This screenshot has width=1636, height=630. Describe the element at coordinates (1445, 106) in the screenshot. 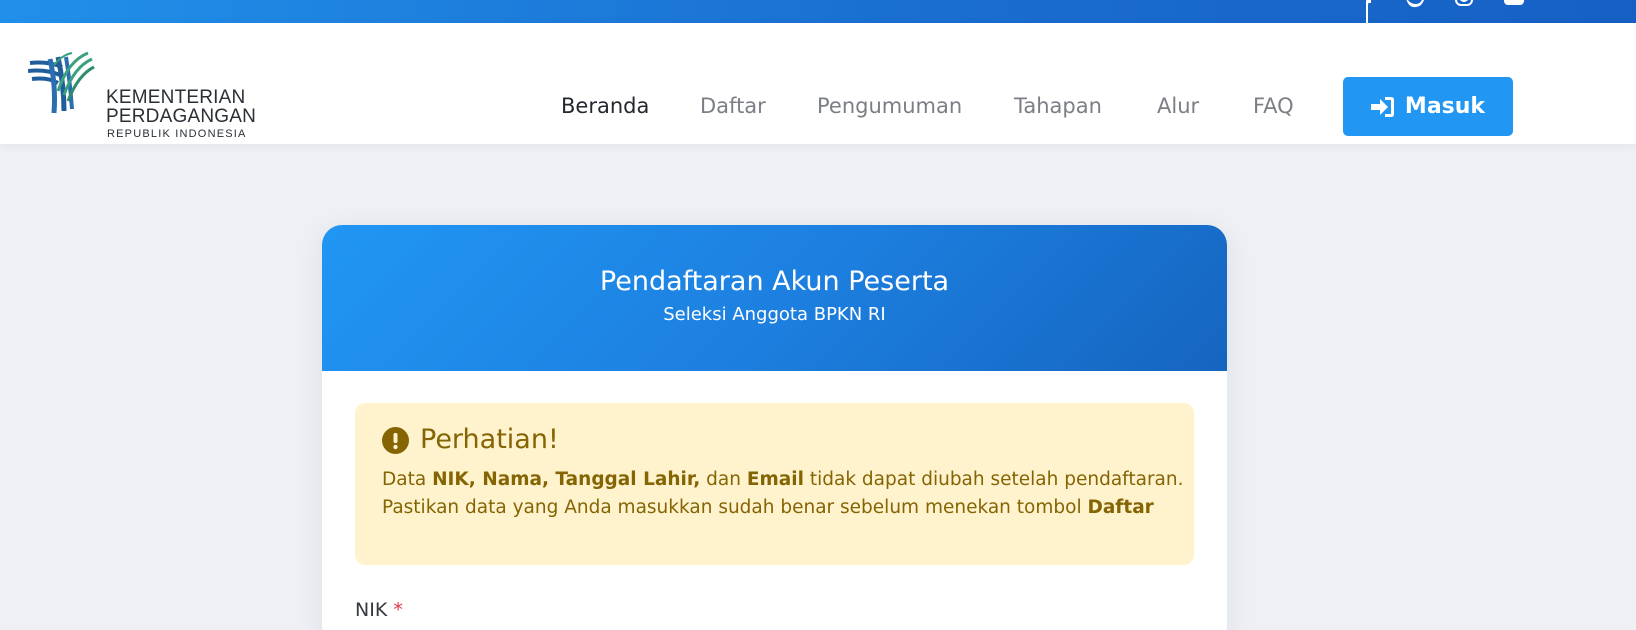

I see `login-button-label: Masuk` at that location.